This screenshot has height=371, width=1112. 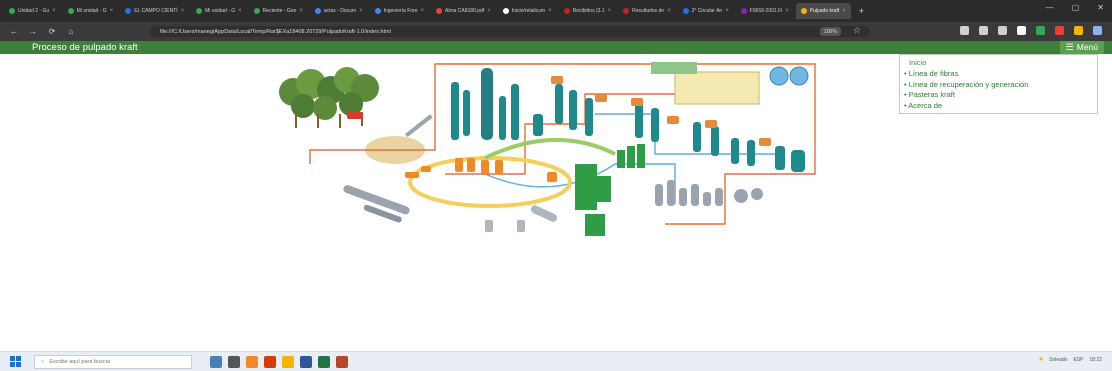 What do you see at coordinates (154, 11) in the screenshot?
I see `browser-tab: EL CAMPO CIENTÍ ×` at bounding box center [154, 11].